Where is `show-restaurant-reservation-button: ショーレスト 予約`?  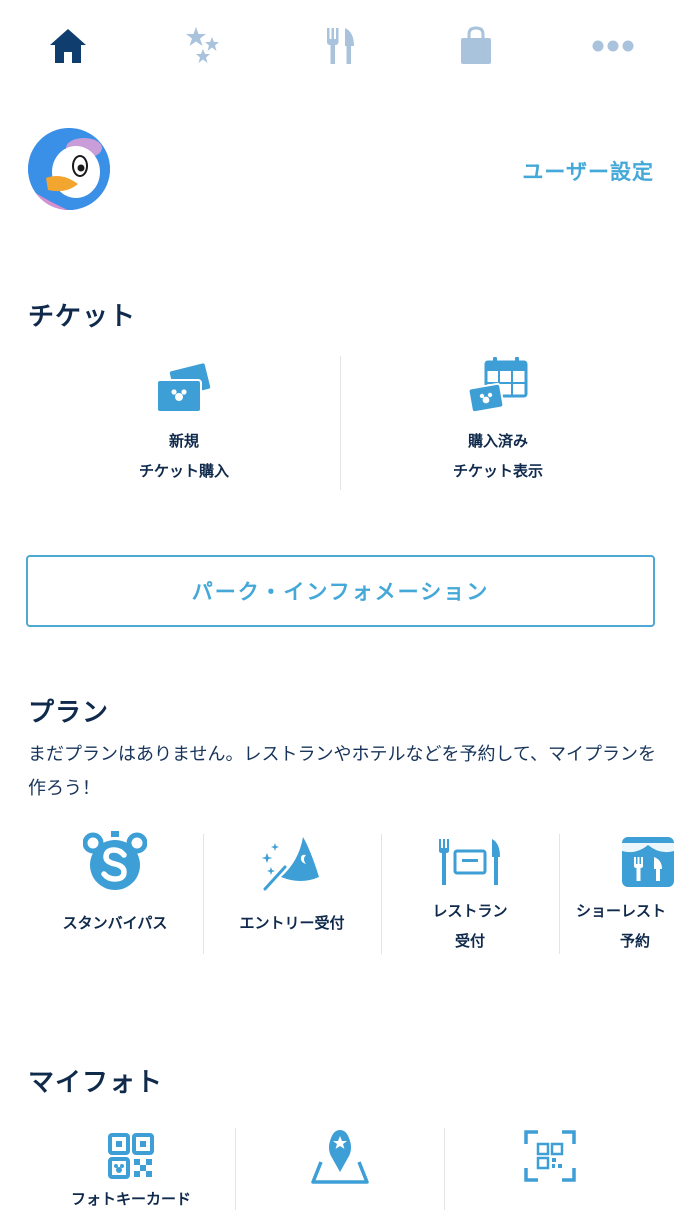 show-restaurant-reservation-button: ショーレスト 予約 is located at coordinates (620, 893).